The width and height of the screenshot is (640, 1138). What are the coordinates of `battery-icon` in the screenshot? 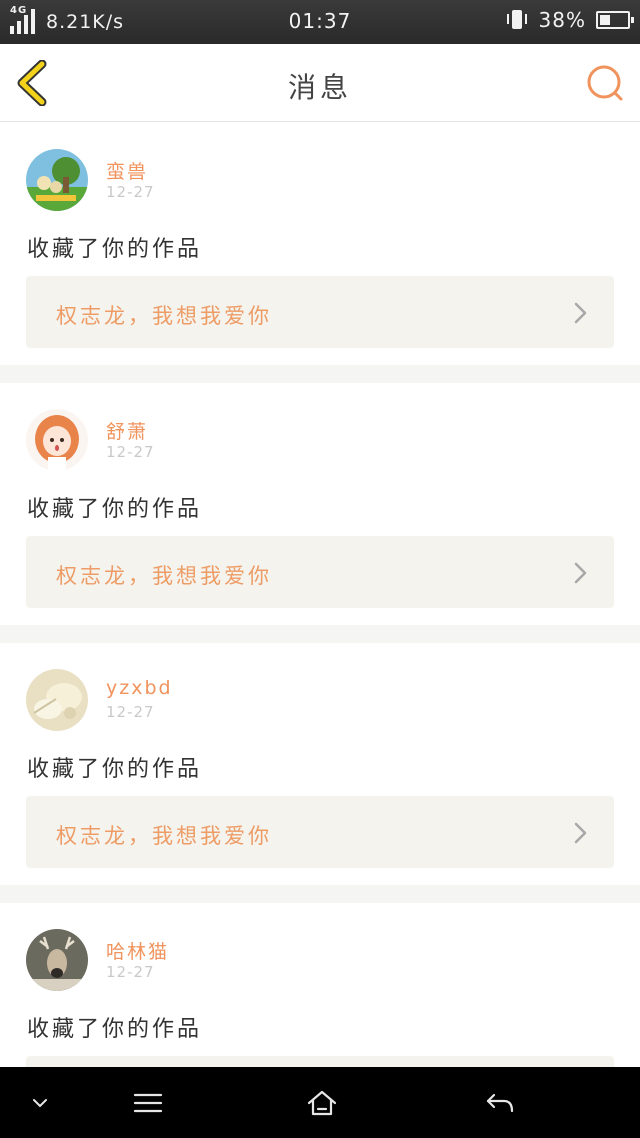 It's located at (615, 20).